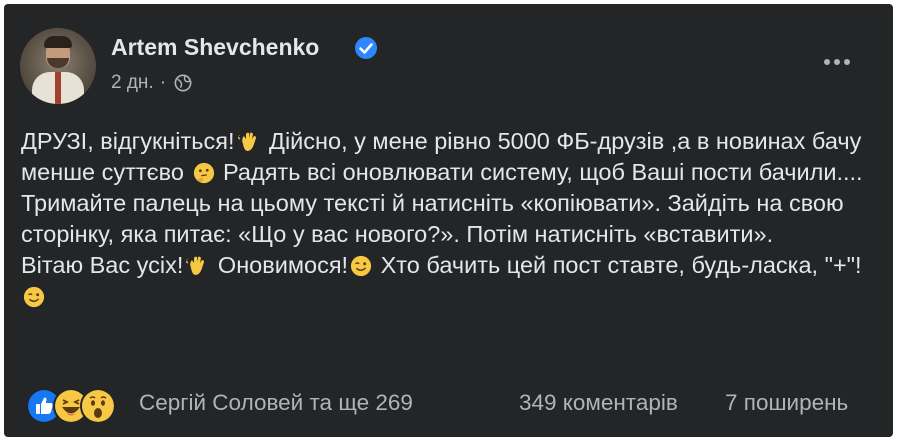 The image size is (900, 445). What do you see at coordinates (98, 406) in the screenshot?
I see `wow-icon` at bounding box center [98, 406].